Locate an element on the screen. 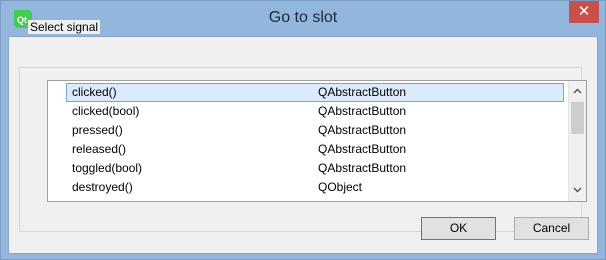  scroll-down-button is located at coordinates (577, 190).